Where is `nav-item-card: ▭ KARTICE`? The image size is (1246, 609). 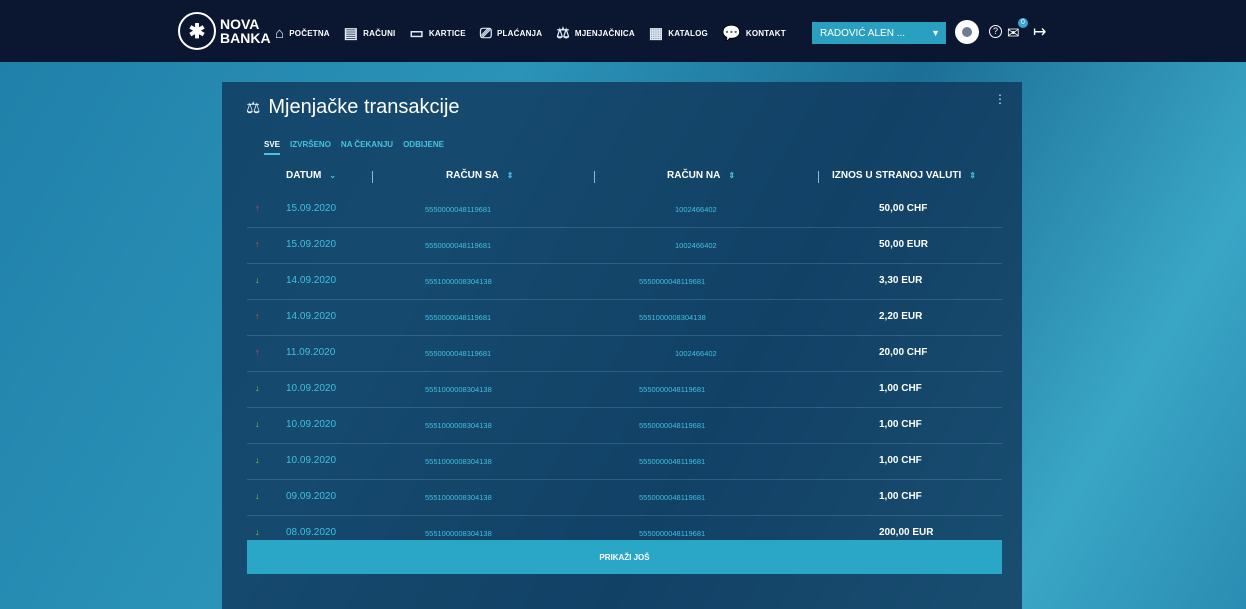
nav-item-card: ▭ KARTICE is located at coordinates (437, 33).